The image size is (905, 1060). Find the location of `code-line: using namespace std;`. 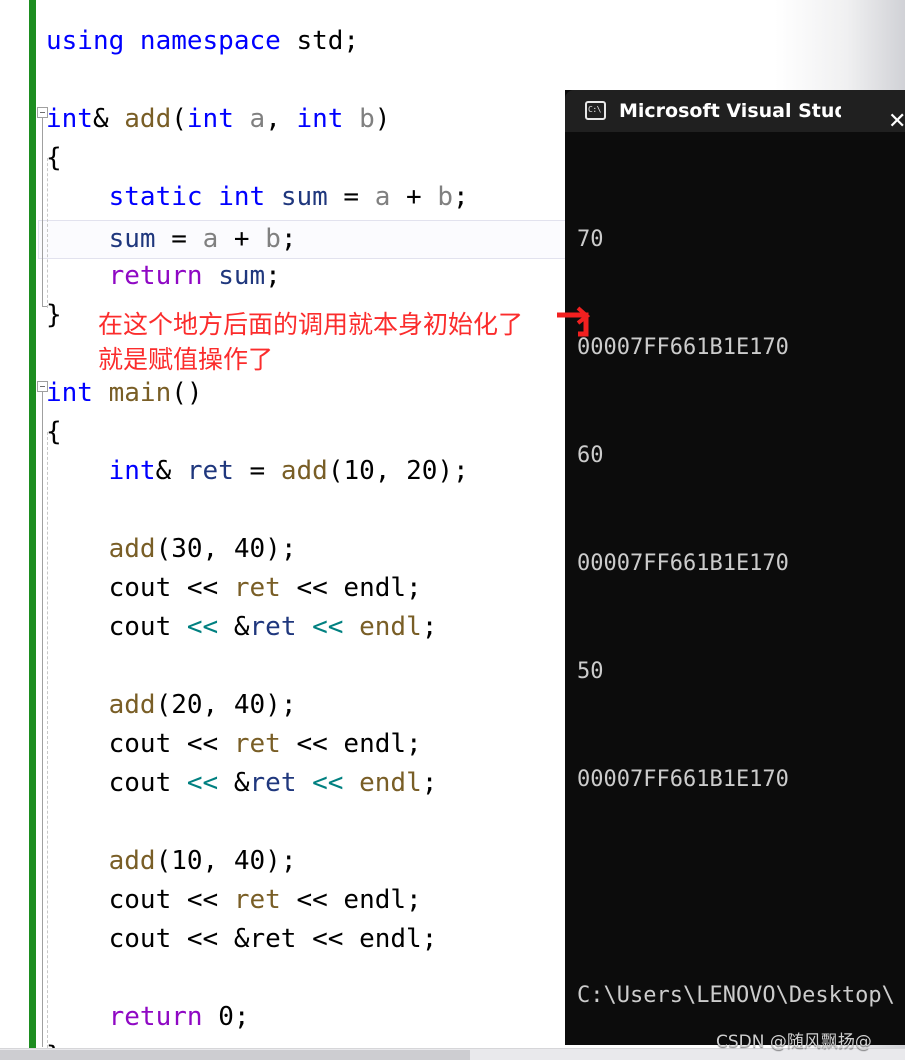

code-line: using namespace std; is located at coordinates (203, 41).